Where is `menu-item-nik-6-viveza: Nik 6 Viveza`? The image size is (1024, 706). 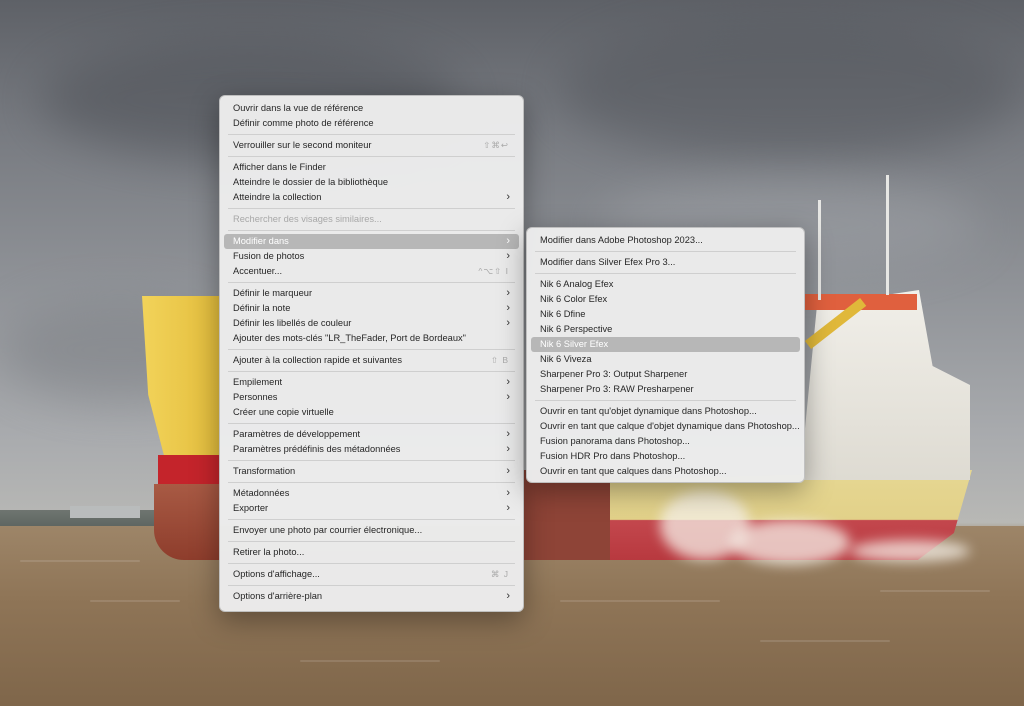 menu-item-nik-6-viveza: Nik 6 Viveza is located at coordinates (665, 359).